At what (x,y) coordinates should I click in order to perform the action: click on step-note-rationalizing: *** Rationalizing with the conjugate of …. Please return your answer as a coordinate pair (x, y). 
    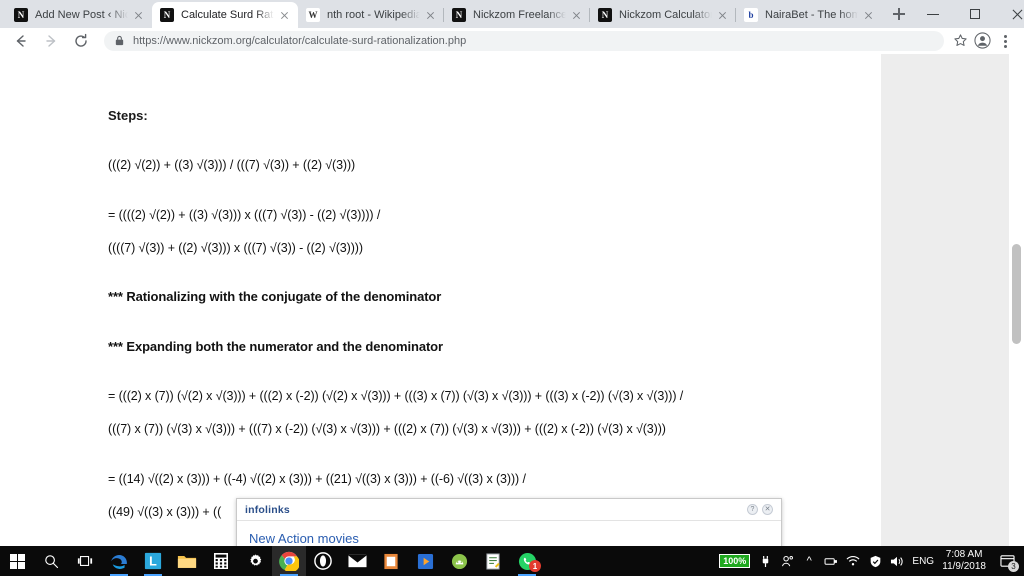
    Looking at the image, I should click on (275, 296).